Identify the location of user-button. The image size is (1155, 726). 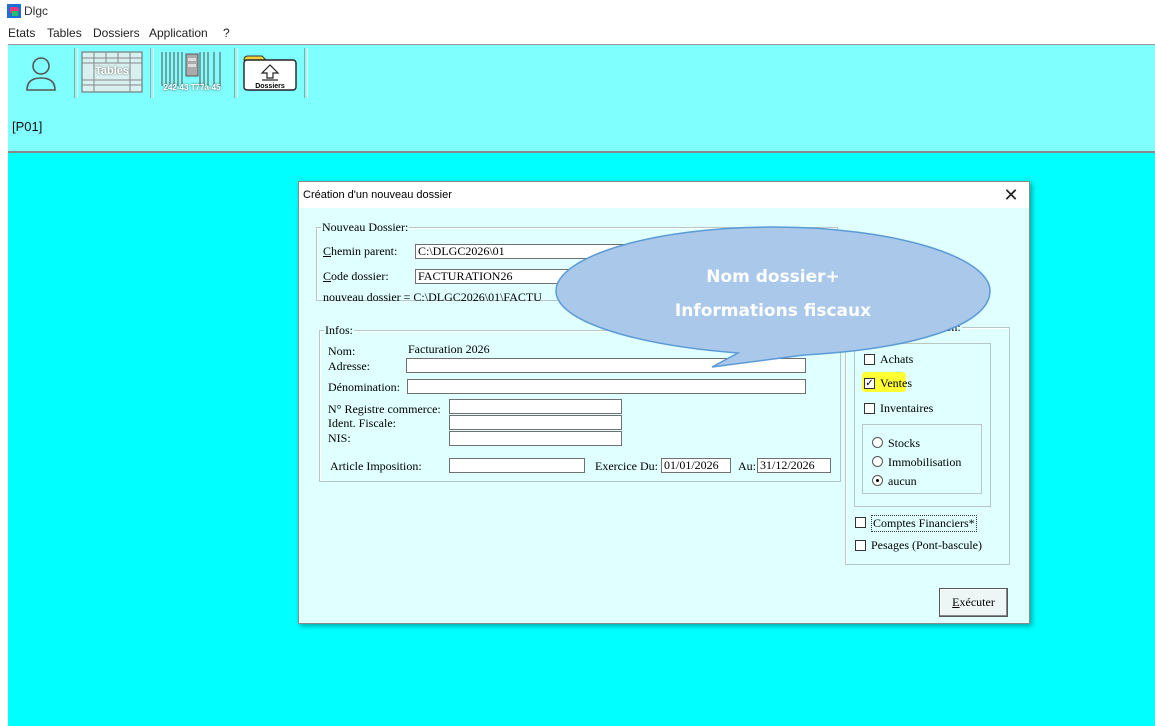
(41, 72).